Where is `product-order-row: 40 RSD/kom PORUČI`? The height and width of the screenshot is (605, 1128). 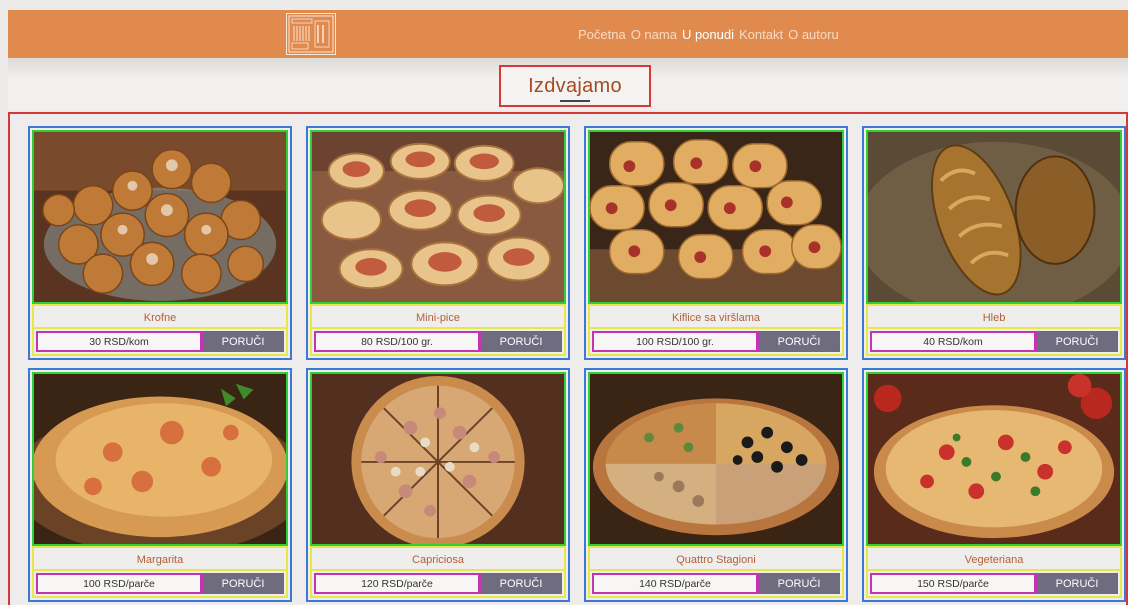
product-order-row: 40 RSD/kom PORUČI is located at coordinates (994, 341).